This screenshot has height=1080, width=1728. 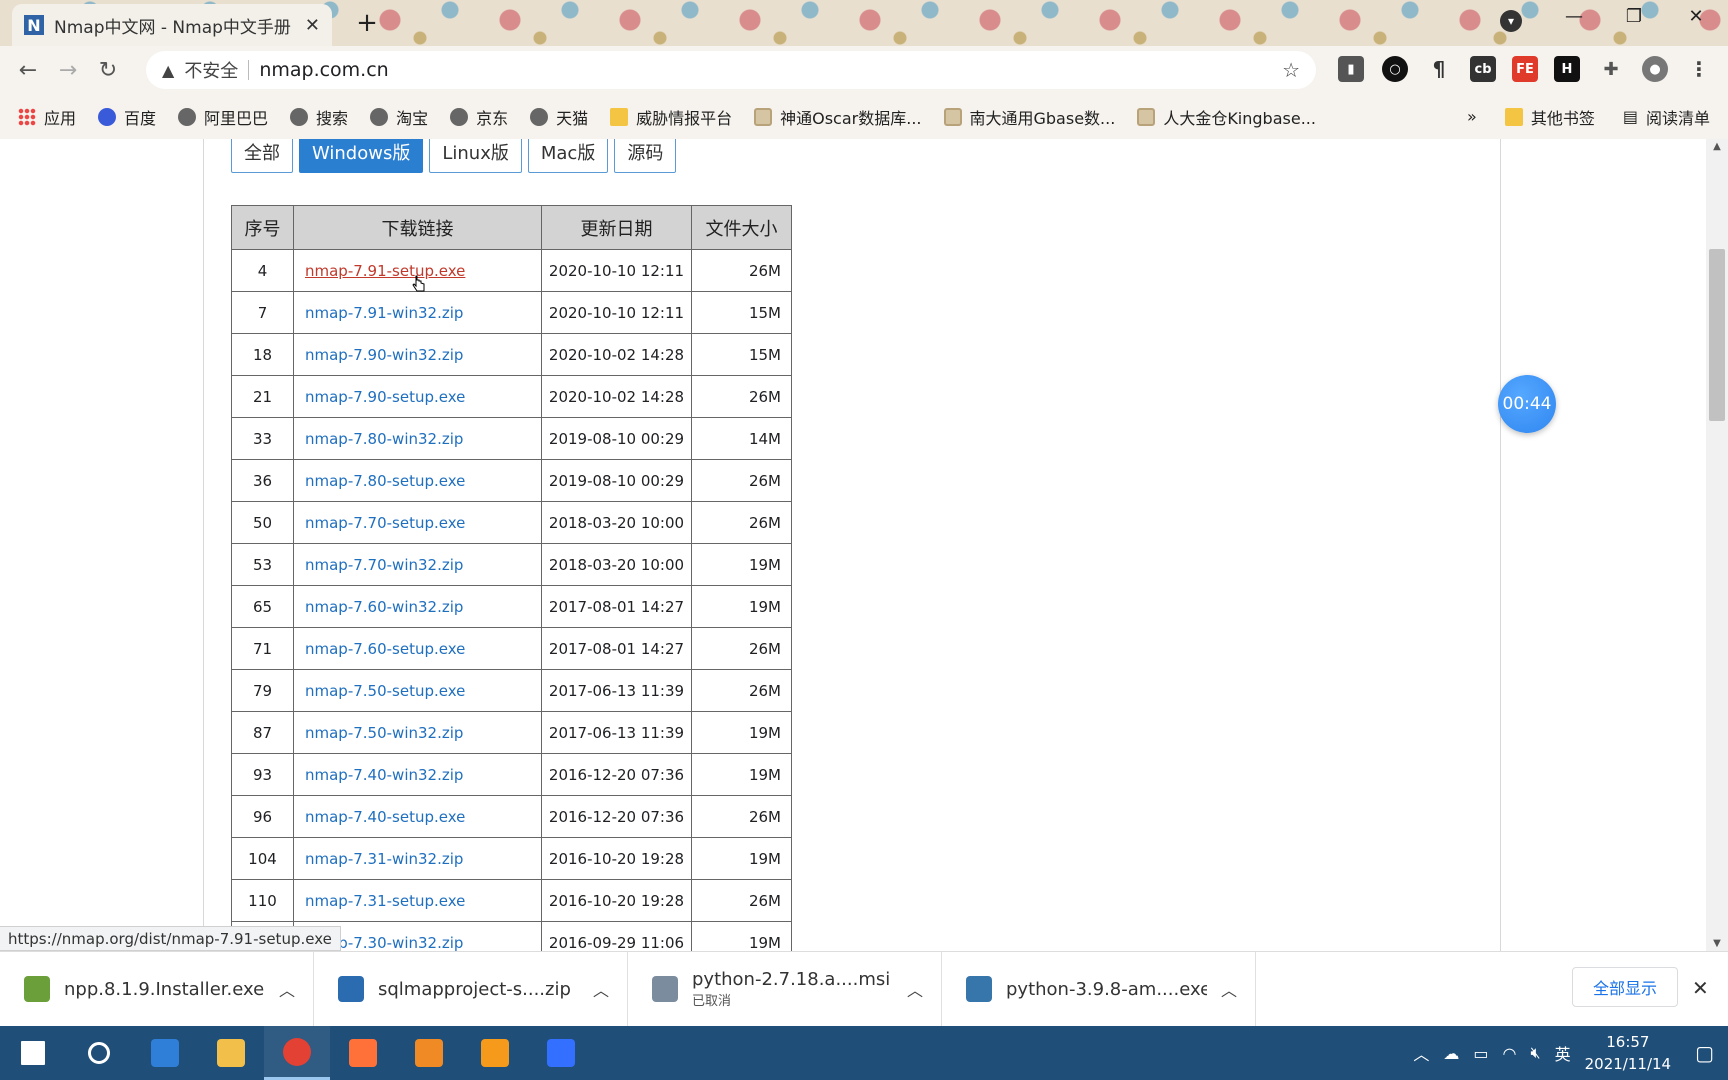 What do you see at coordinates (211, 70) in the screenshot?
I see `security-label: 不安全` at bounding box center [211, 70].